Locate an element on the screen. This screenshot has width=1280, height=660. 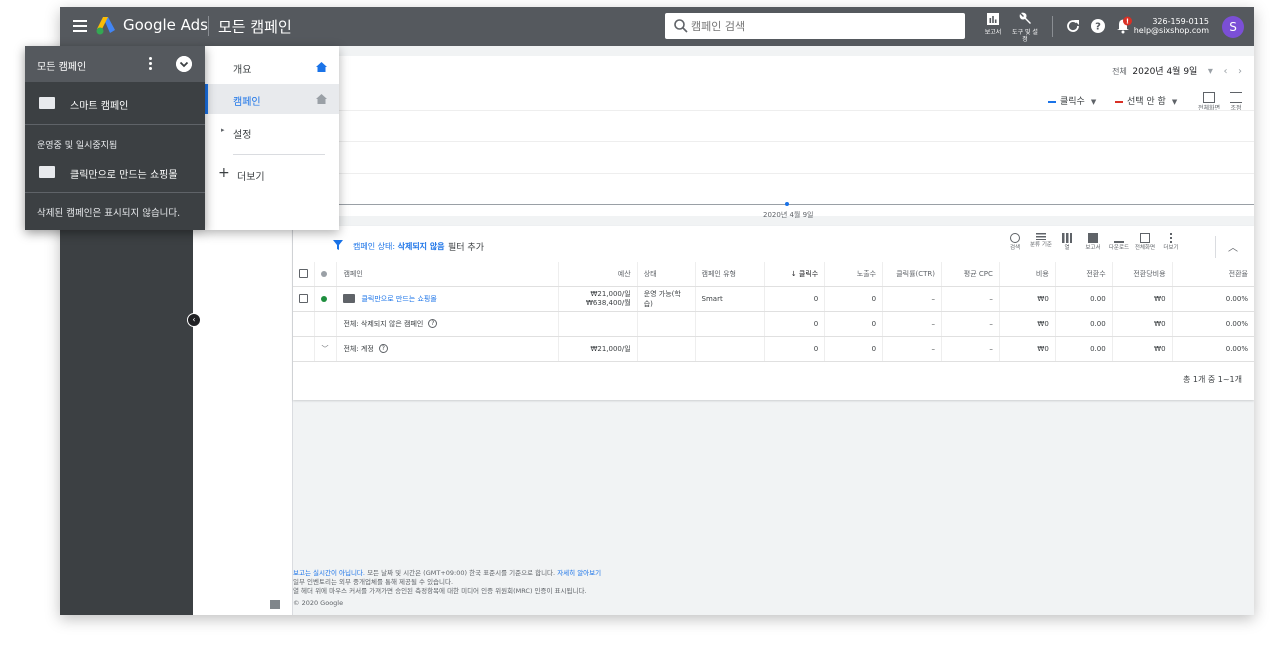
account-id: 326-159-0115 is located at coordinates (1180, 21).